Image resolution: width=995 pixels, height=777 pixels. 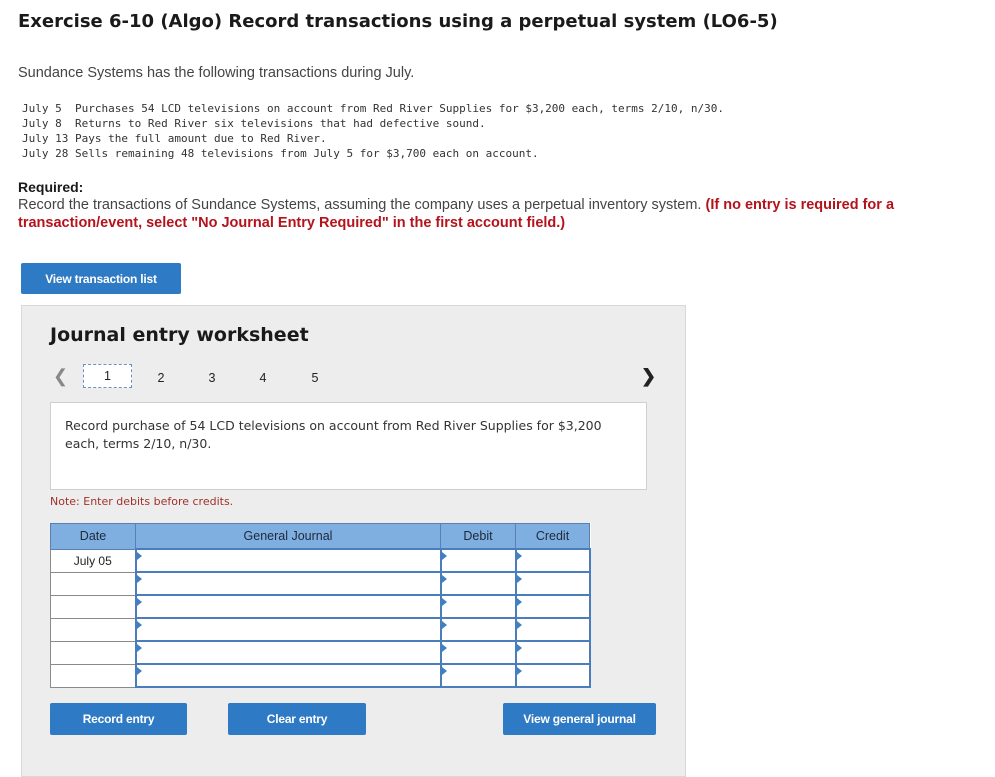 What do you see at coordinates (93, 536) in the screenshot?
I see `date-column-header: Date` at bounding box center [93, 536].